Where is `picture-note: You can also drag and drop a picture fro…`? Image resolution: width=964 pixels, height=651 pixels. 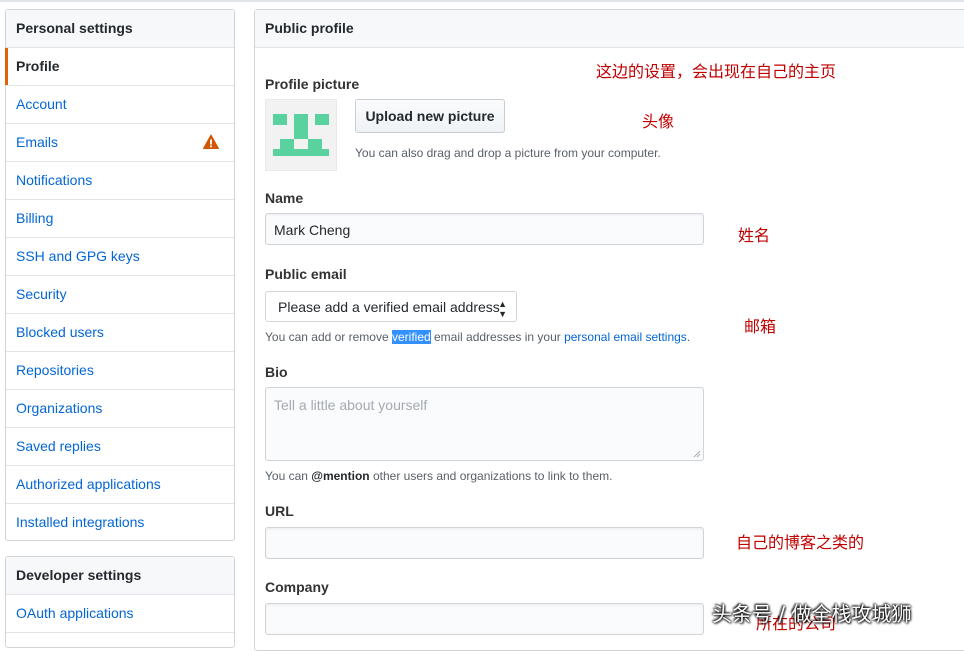 picture-note: You can also drag and drop a picture fro… is located at coordinates (508, 153).